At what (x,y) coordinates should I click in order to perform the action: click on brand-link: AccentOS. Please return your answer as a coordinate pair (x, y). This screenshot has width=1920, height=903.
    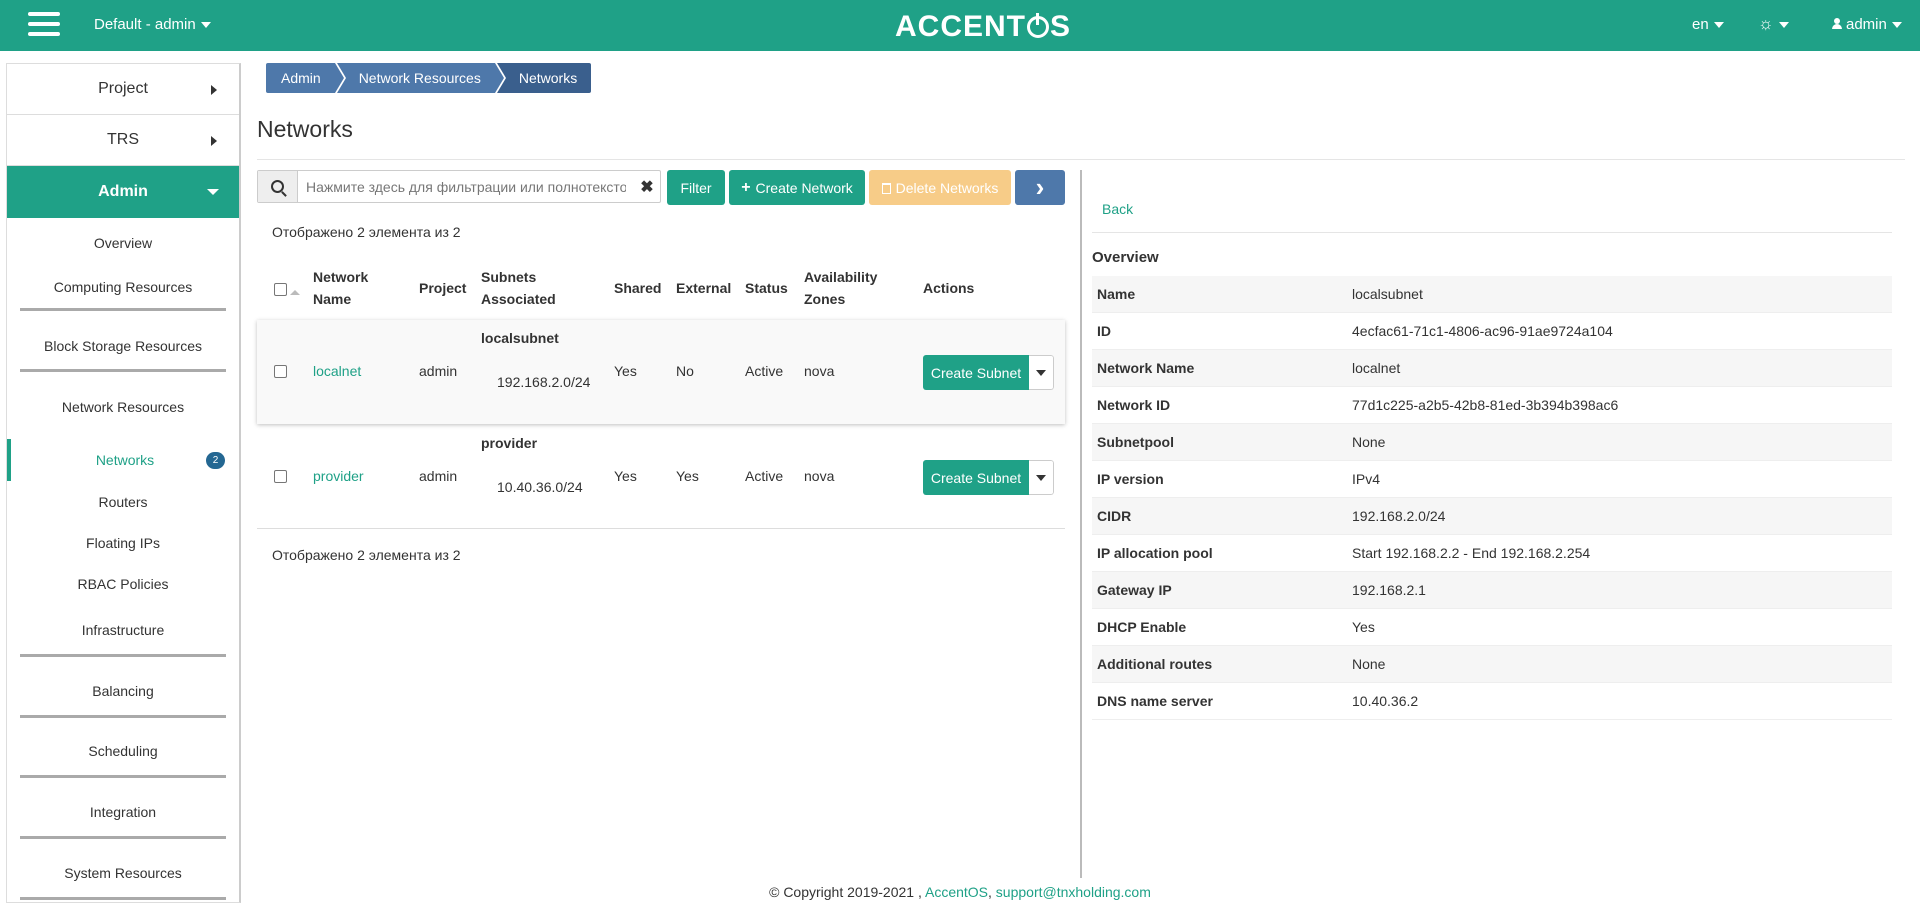
    Looking at the image, I should click on (956, 892).